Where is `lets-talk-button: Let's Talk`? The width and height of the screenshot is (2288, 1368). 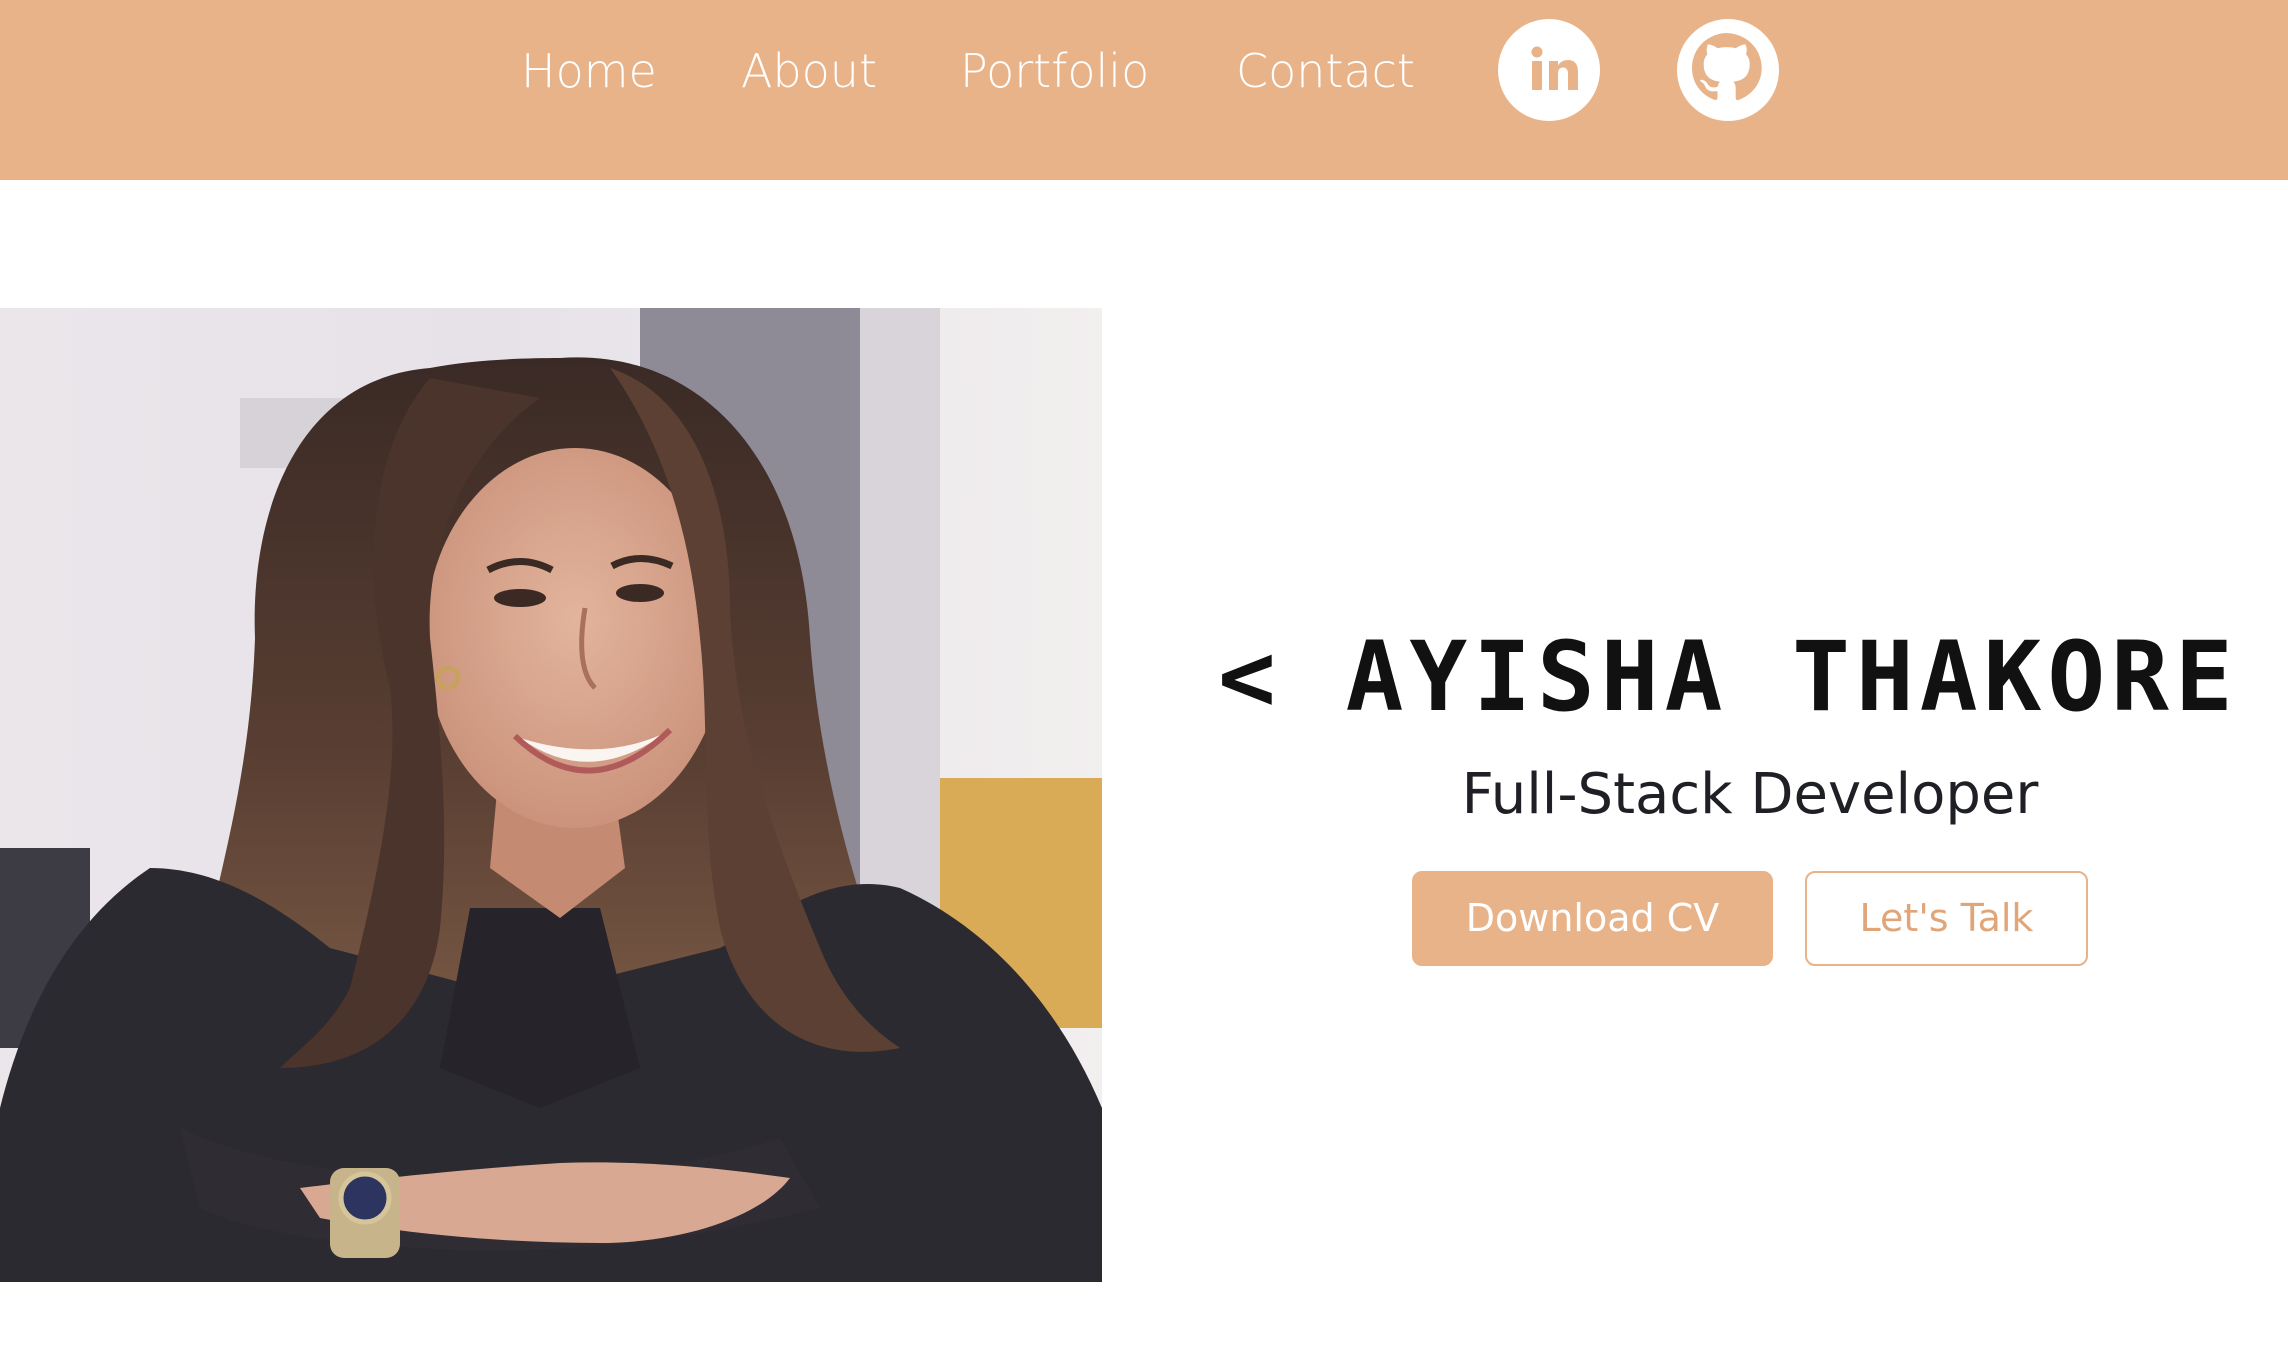 lets-talk-button: Let's Talk is located at coordinates (1946, 918).